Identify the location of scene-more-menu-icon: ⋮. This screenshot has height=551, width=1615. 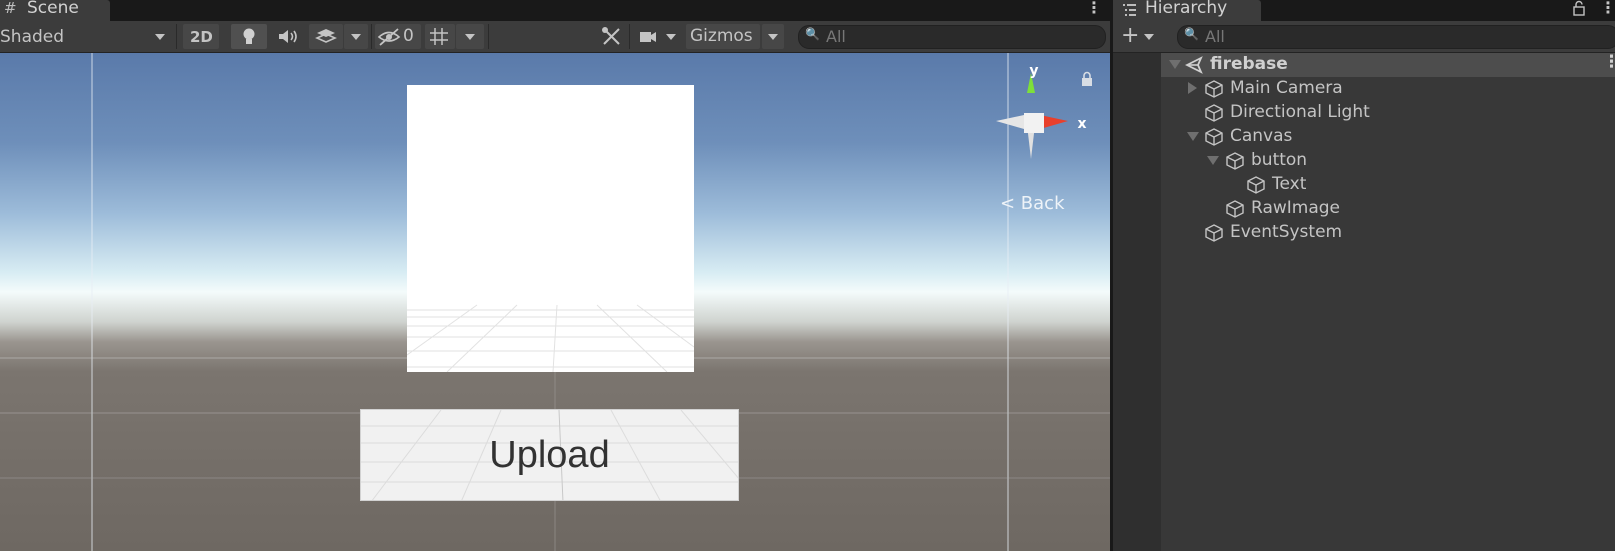
(1094, 8).